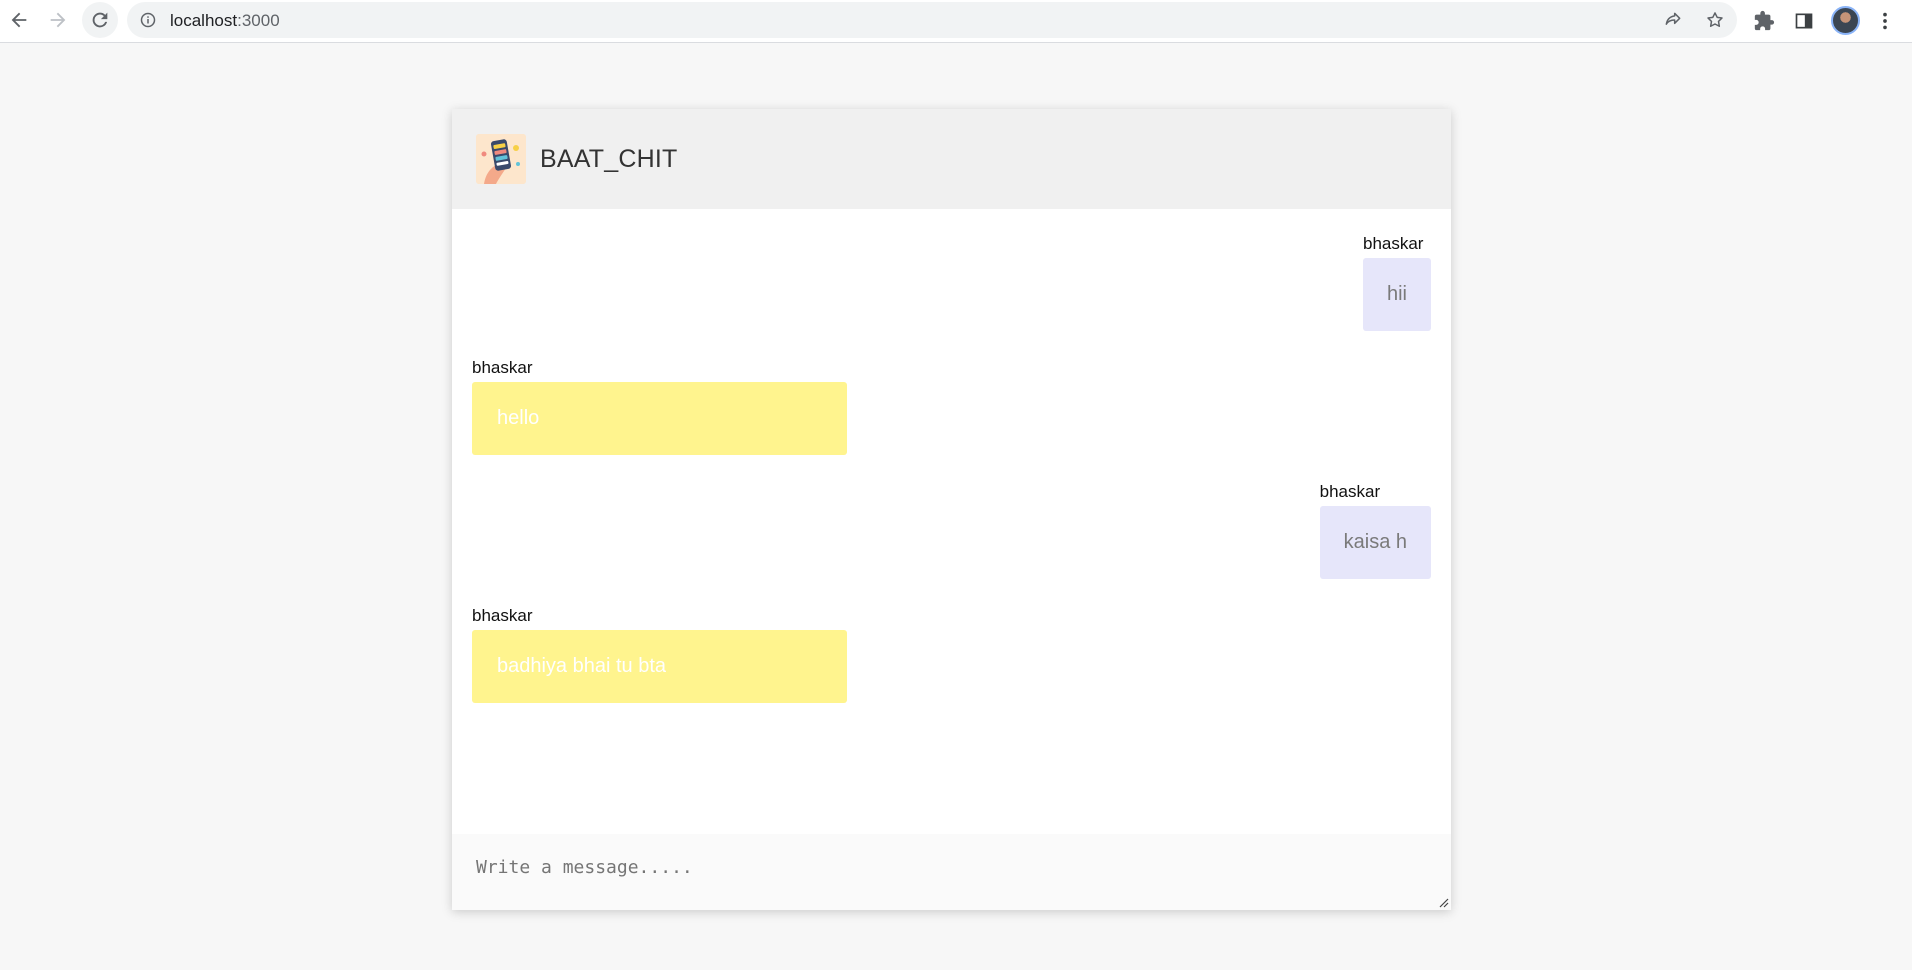  I want to click on forward-button, so click(58, 20).